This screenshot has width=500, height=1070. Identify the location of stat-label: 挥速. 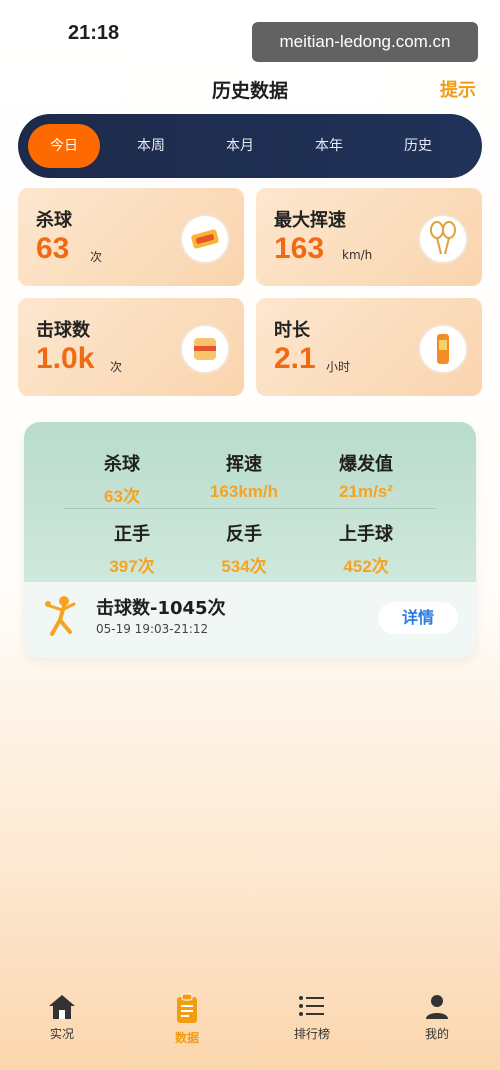
(244, 464).